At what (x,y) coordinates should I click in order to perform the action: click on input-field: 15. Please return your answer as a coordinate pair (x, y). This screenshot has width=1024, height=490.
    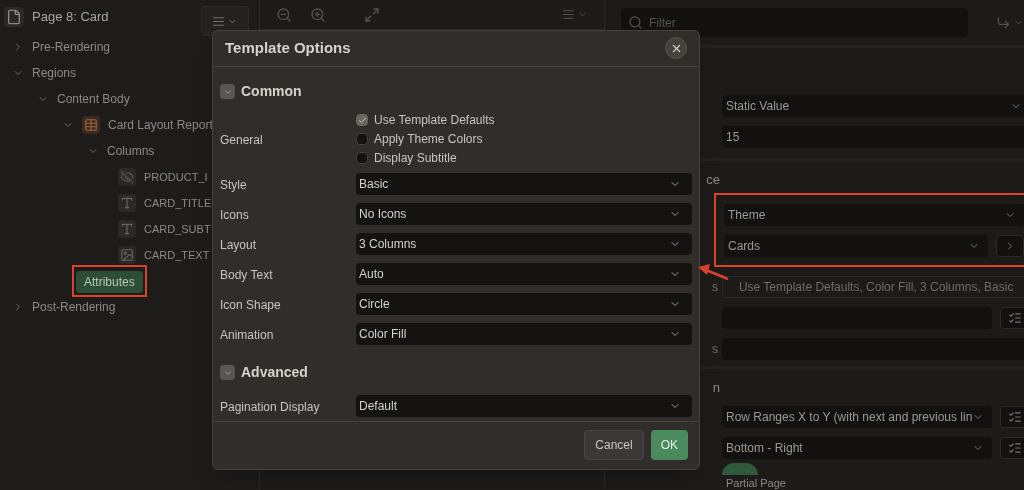
    Looking at the image, I should click on (873, 136).